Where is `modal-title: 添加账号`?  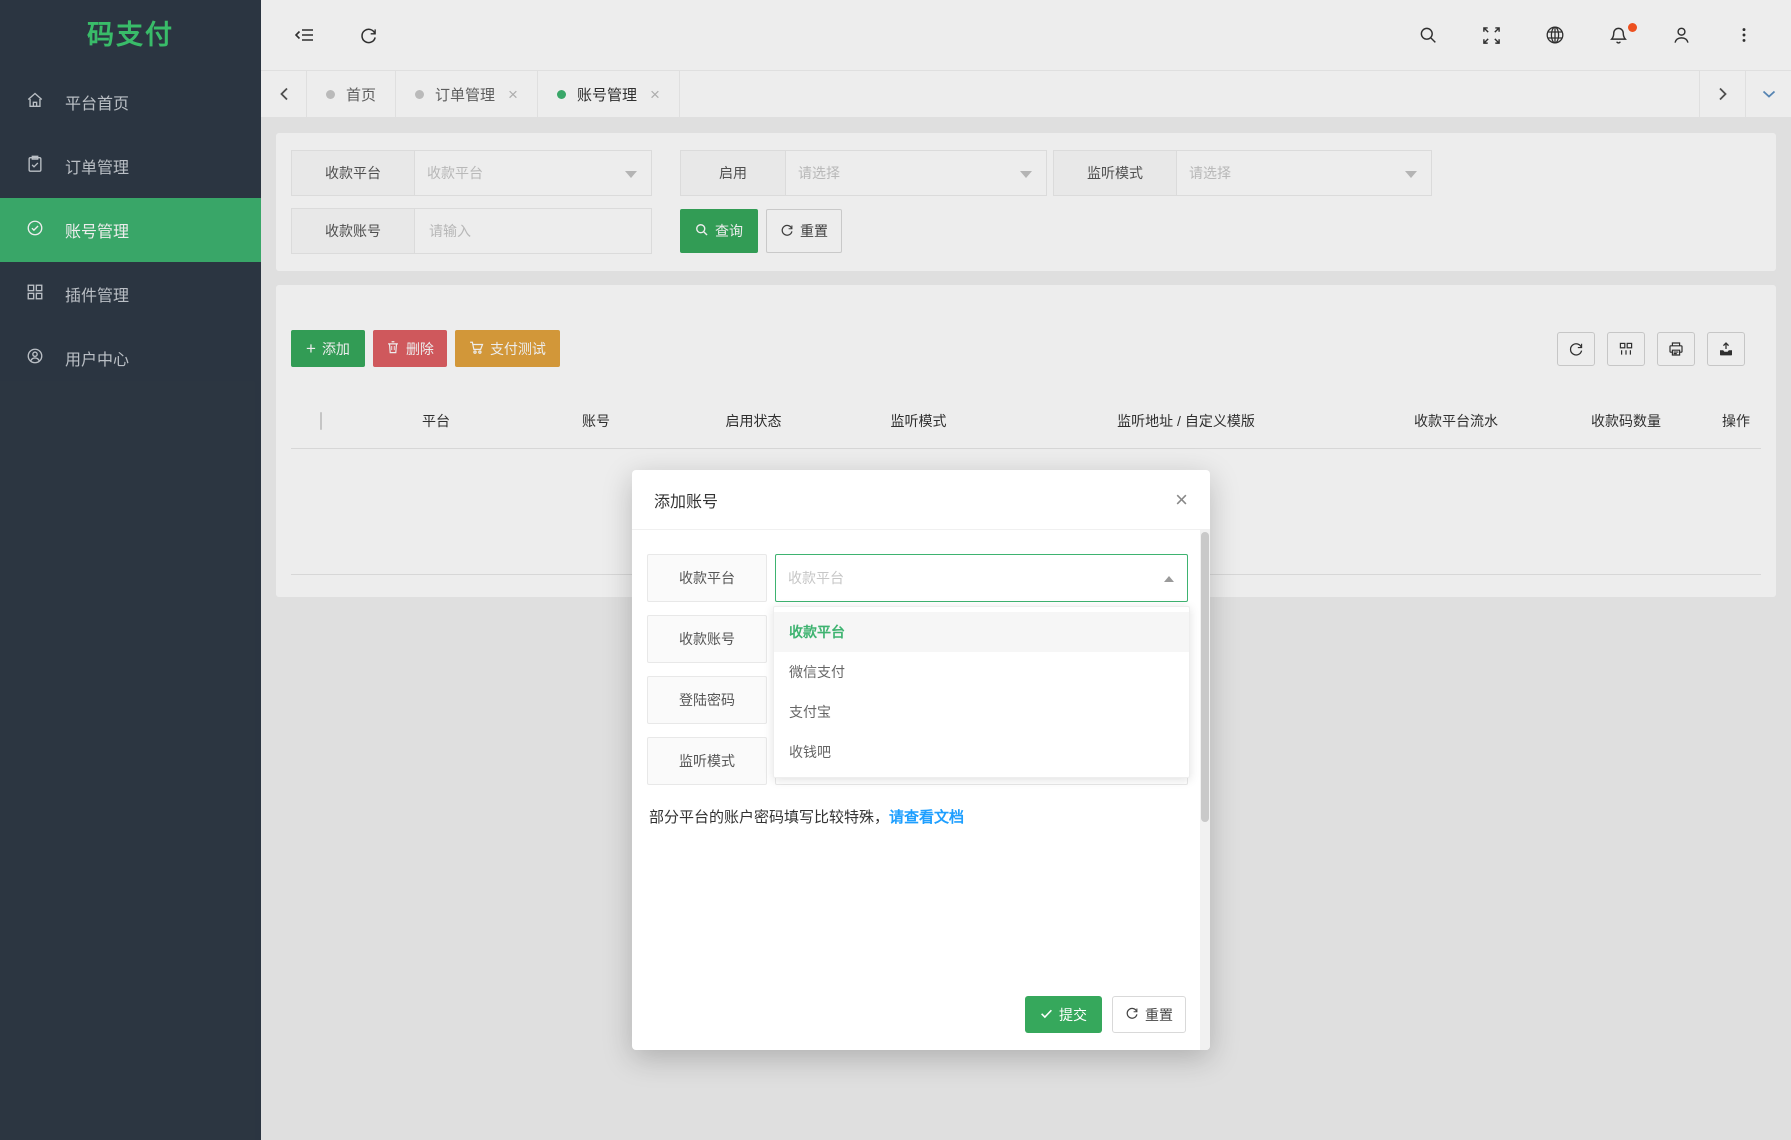 modal-title: 添加账号 is located at coordinates (686, 502).